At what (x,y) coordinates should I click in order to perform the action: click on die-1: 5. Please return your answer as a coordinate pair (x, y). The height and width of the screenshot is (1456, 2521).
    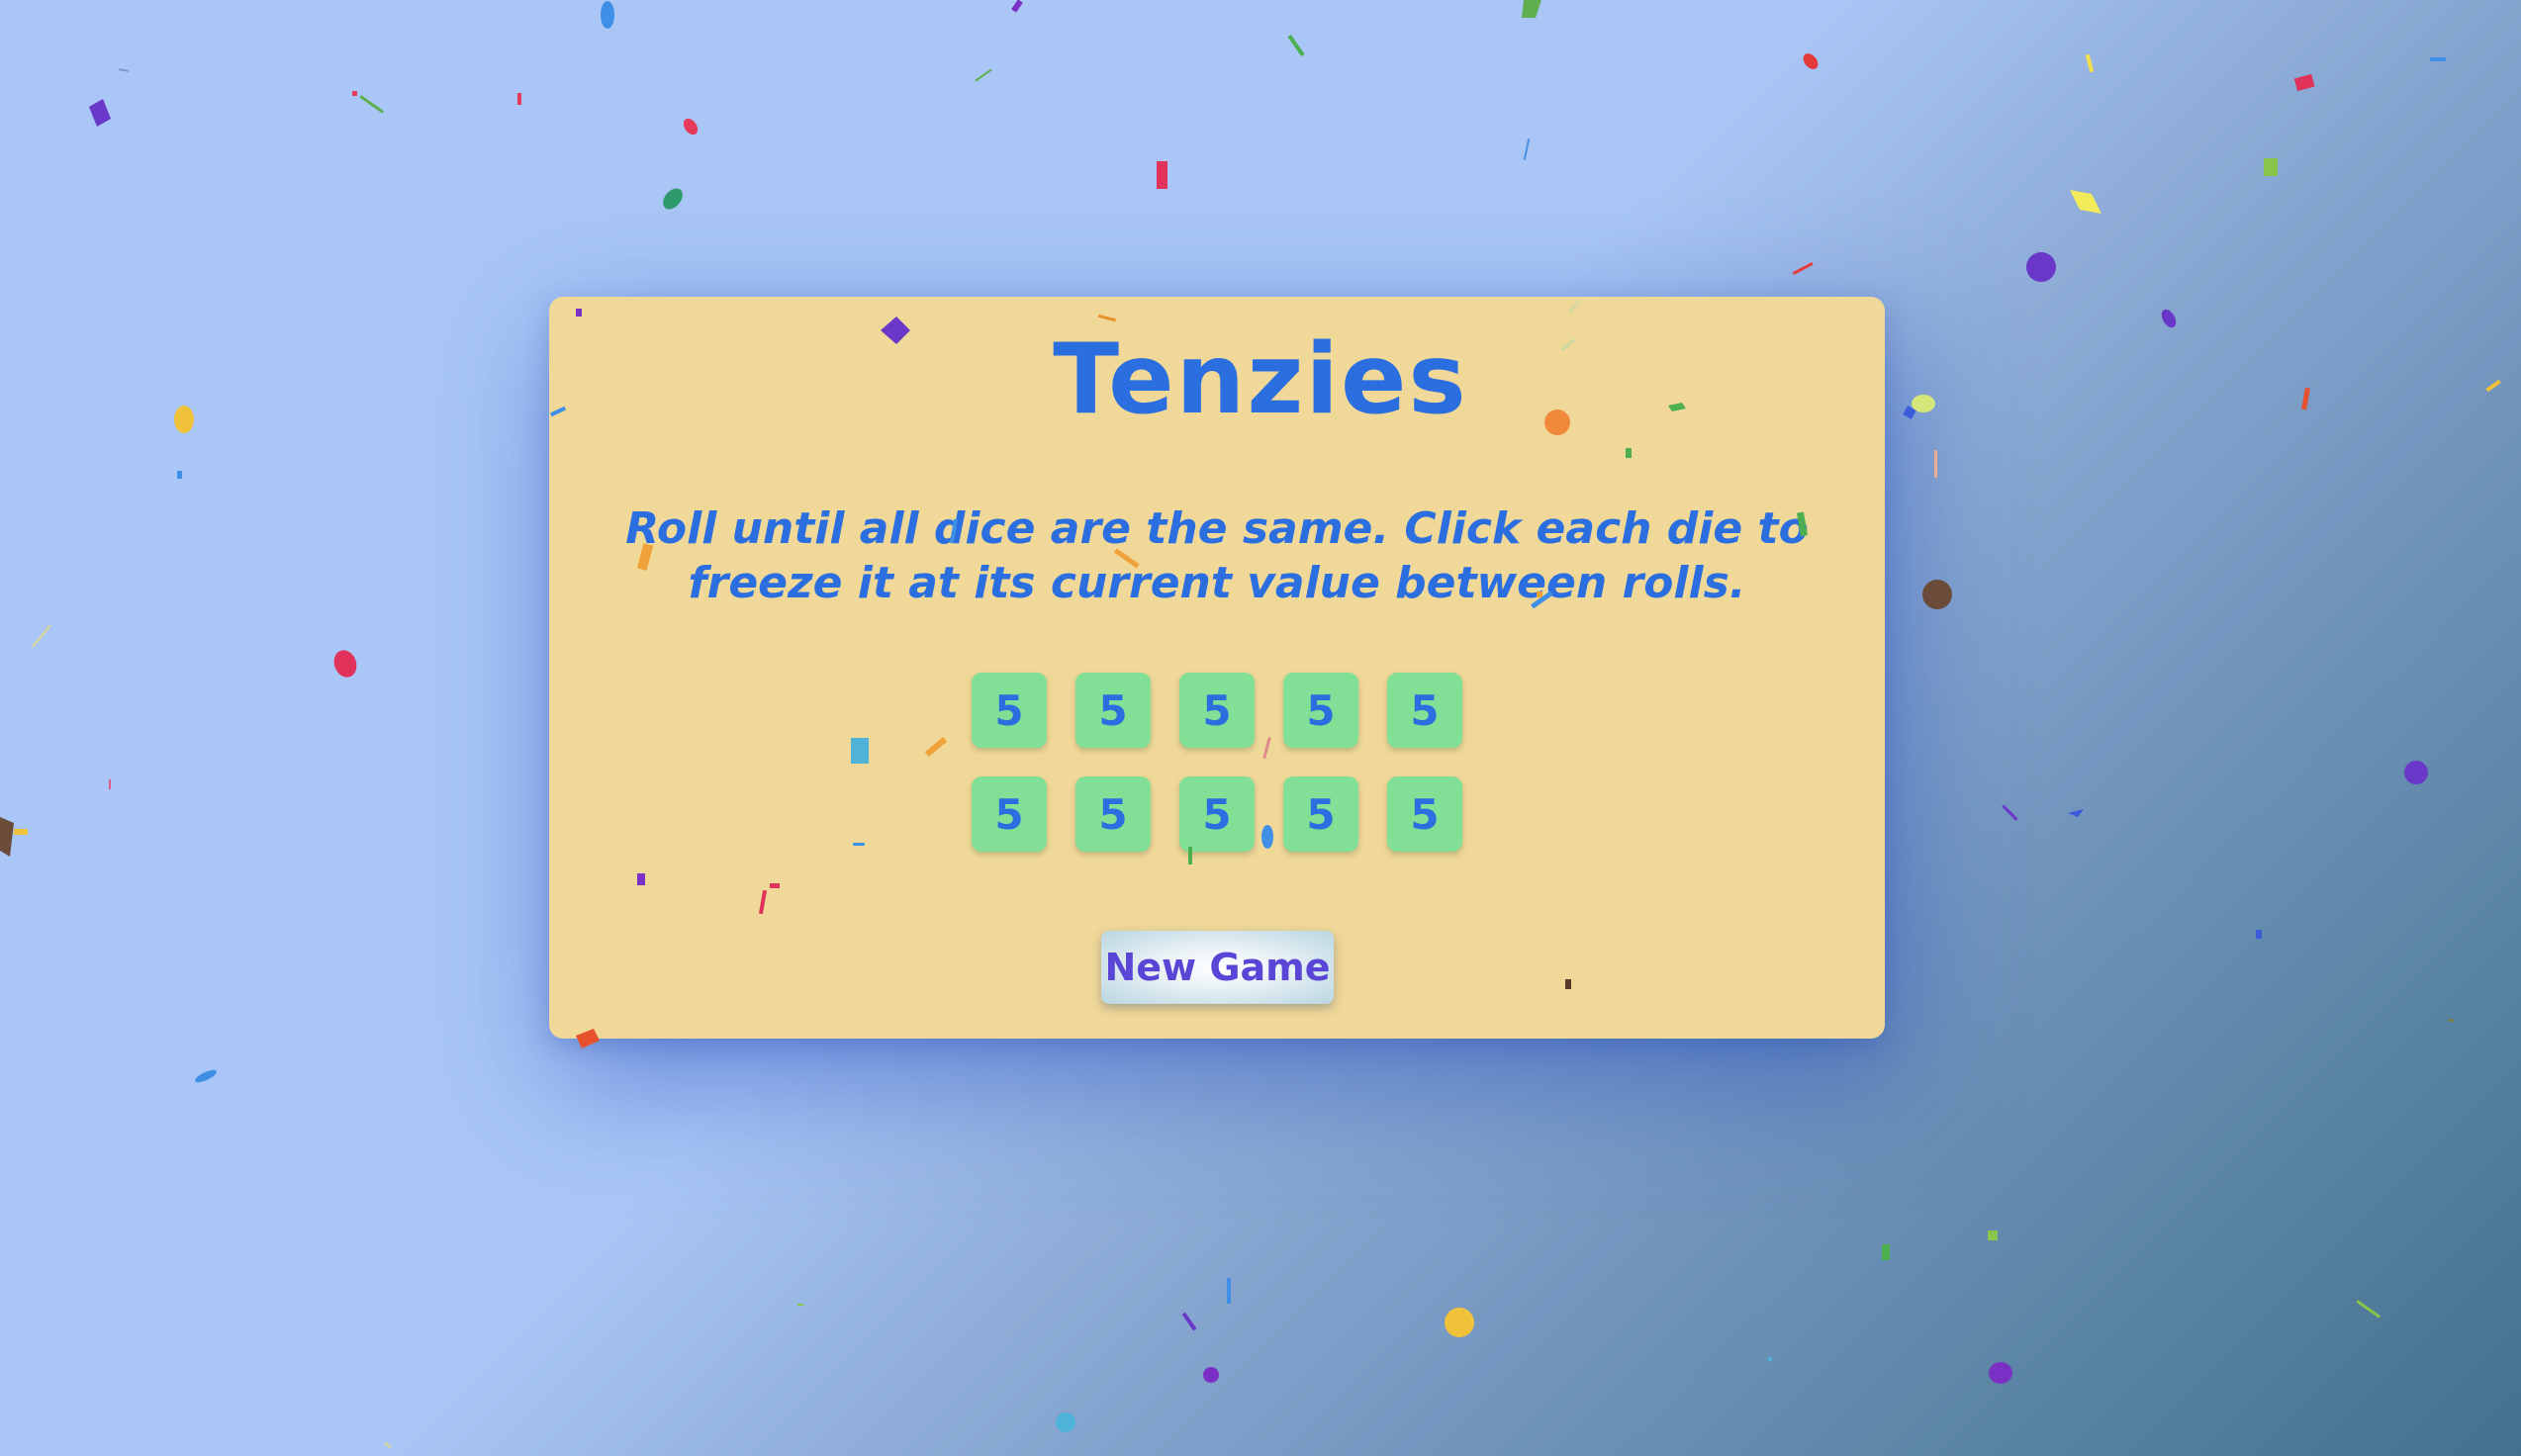
    Looking at the image, I should click on (1009, 710).